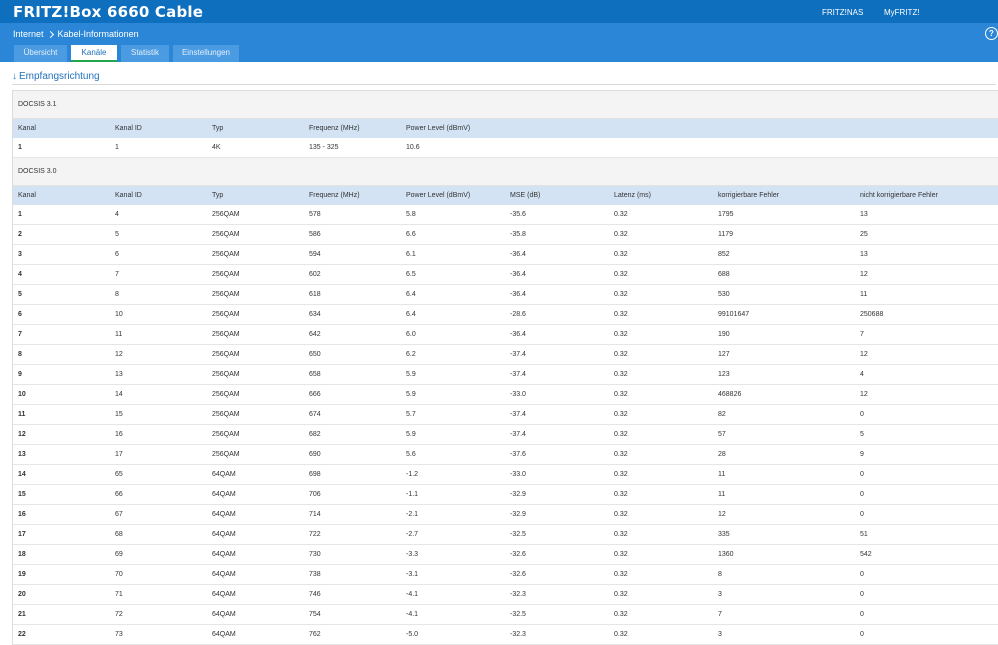 The width and height of the screenshot is (998, 645). What do you see at coordinates (453, 414) in the screenshot?
I see `cell-power-level: 5.7` at bounding box center [453, 414].